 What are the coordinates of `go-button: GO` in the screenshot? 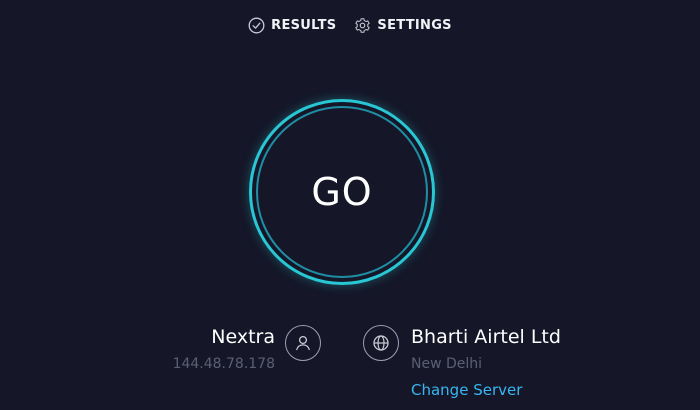 It's located at (342, 192).